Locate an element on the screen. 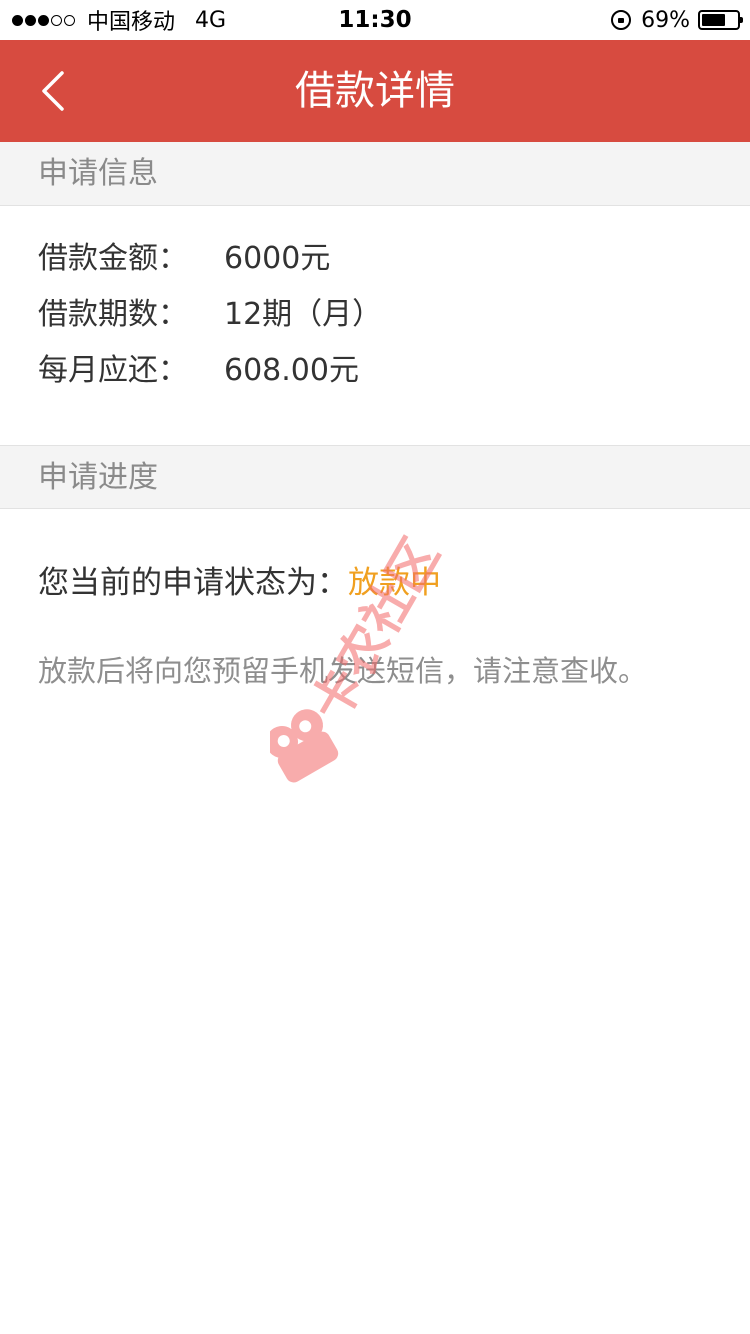  nav-bar: 借款详情 is located at coordinates (375, 91).